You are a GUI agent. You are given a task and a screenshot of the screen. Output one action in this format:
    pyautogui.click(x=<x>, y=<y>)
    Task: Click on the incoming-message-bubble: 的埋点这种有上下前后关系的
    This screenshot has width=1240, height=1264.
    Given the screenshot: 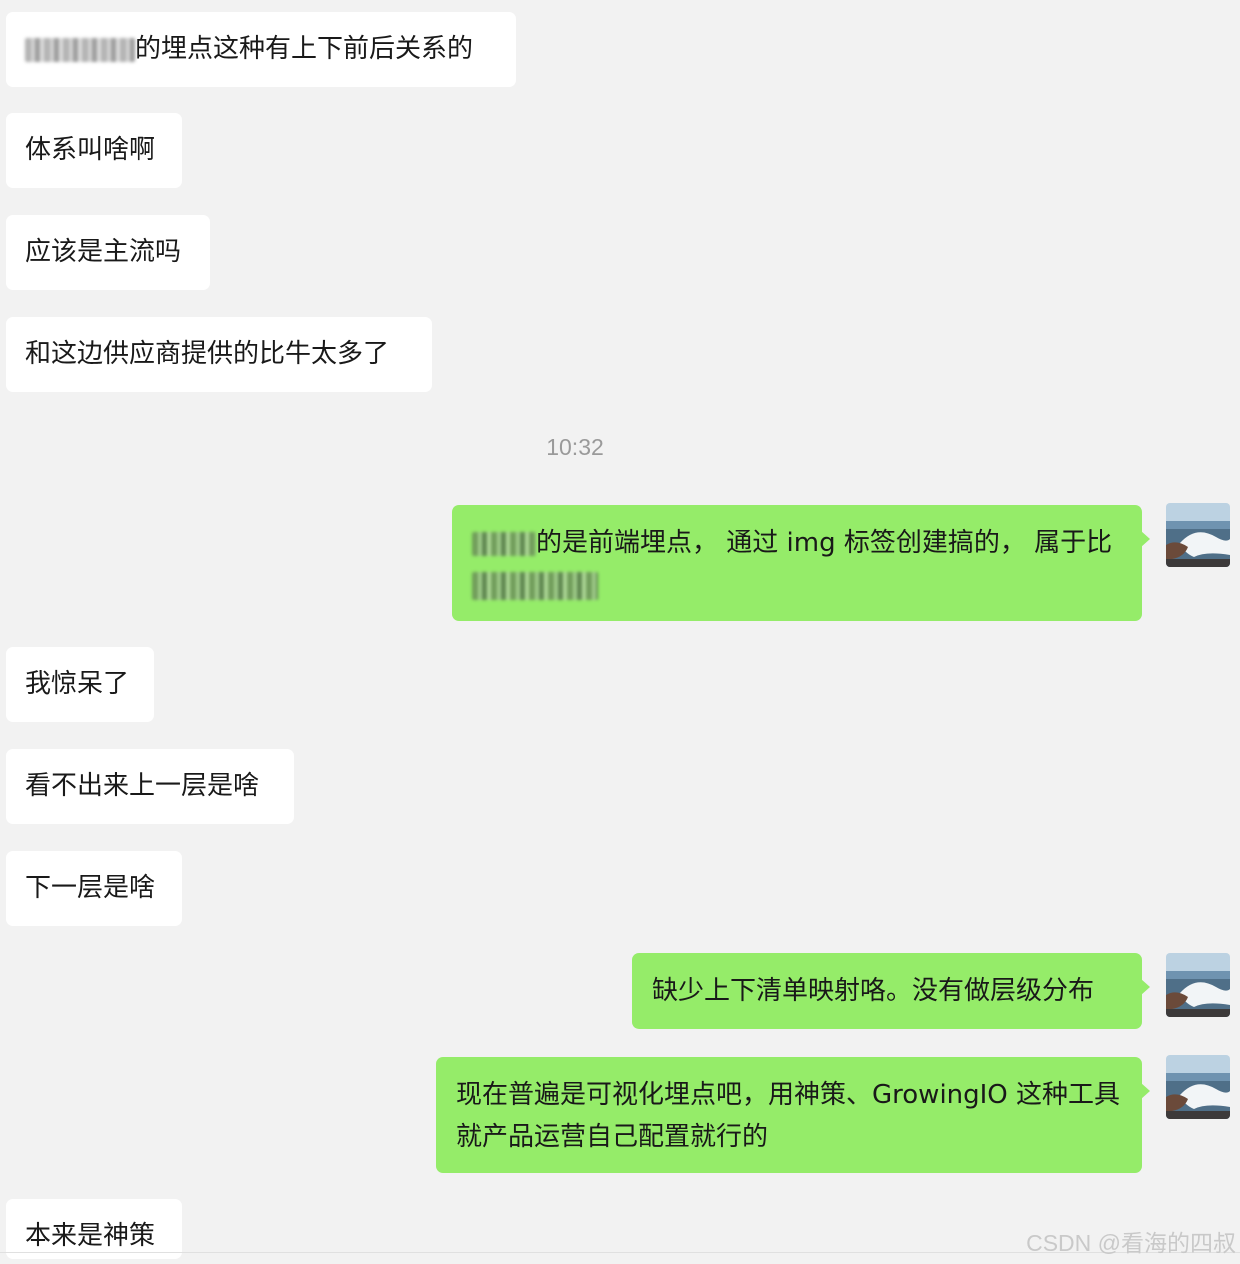 What is the action you would take?
    pyautogui.click(x=261, y=49)
    